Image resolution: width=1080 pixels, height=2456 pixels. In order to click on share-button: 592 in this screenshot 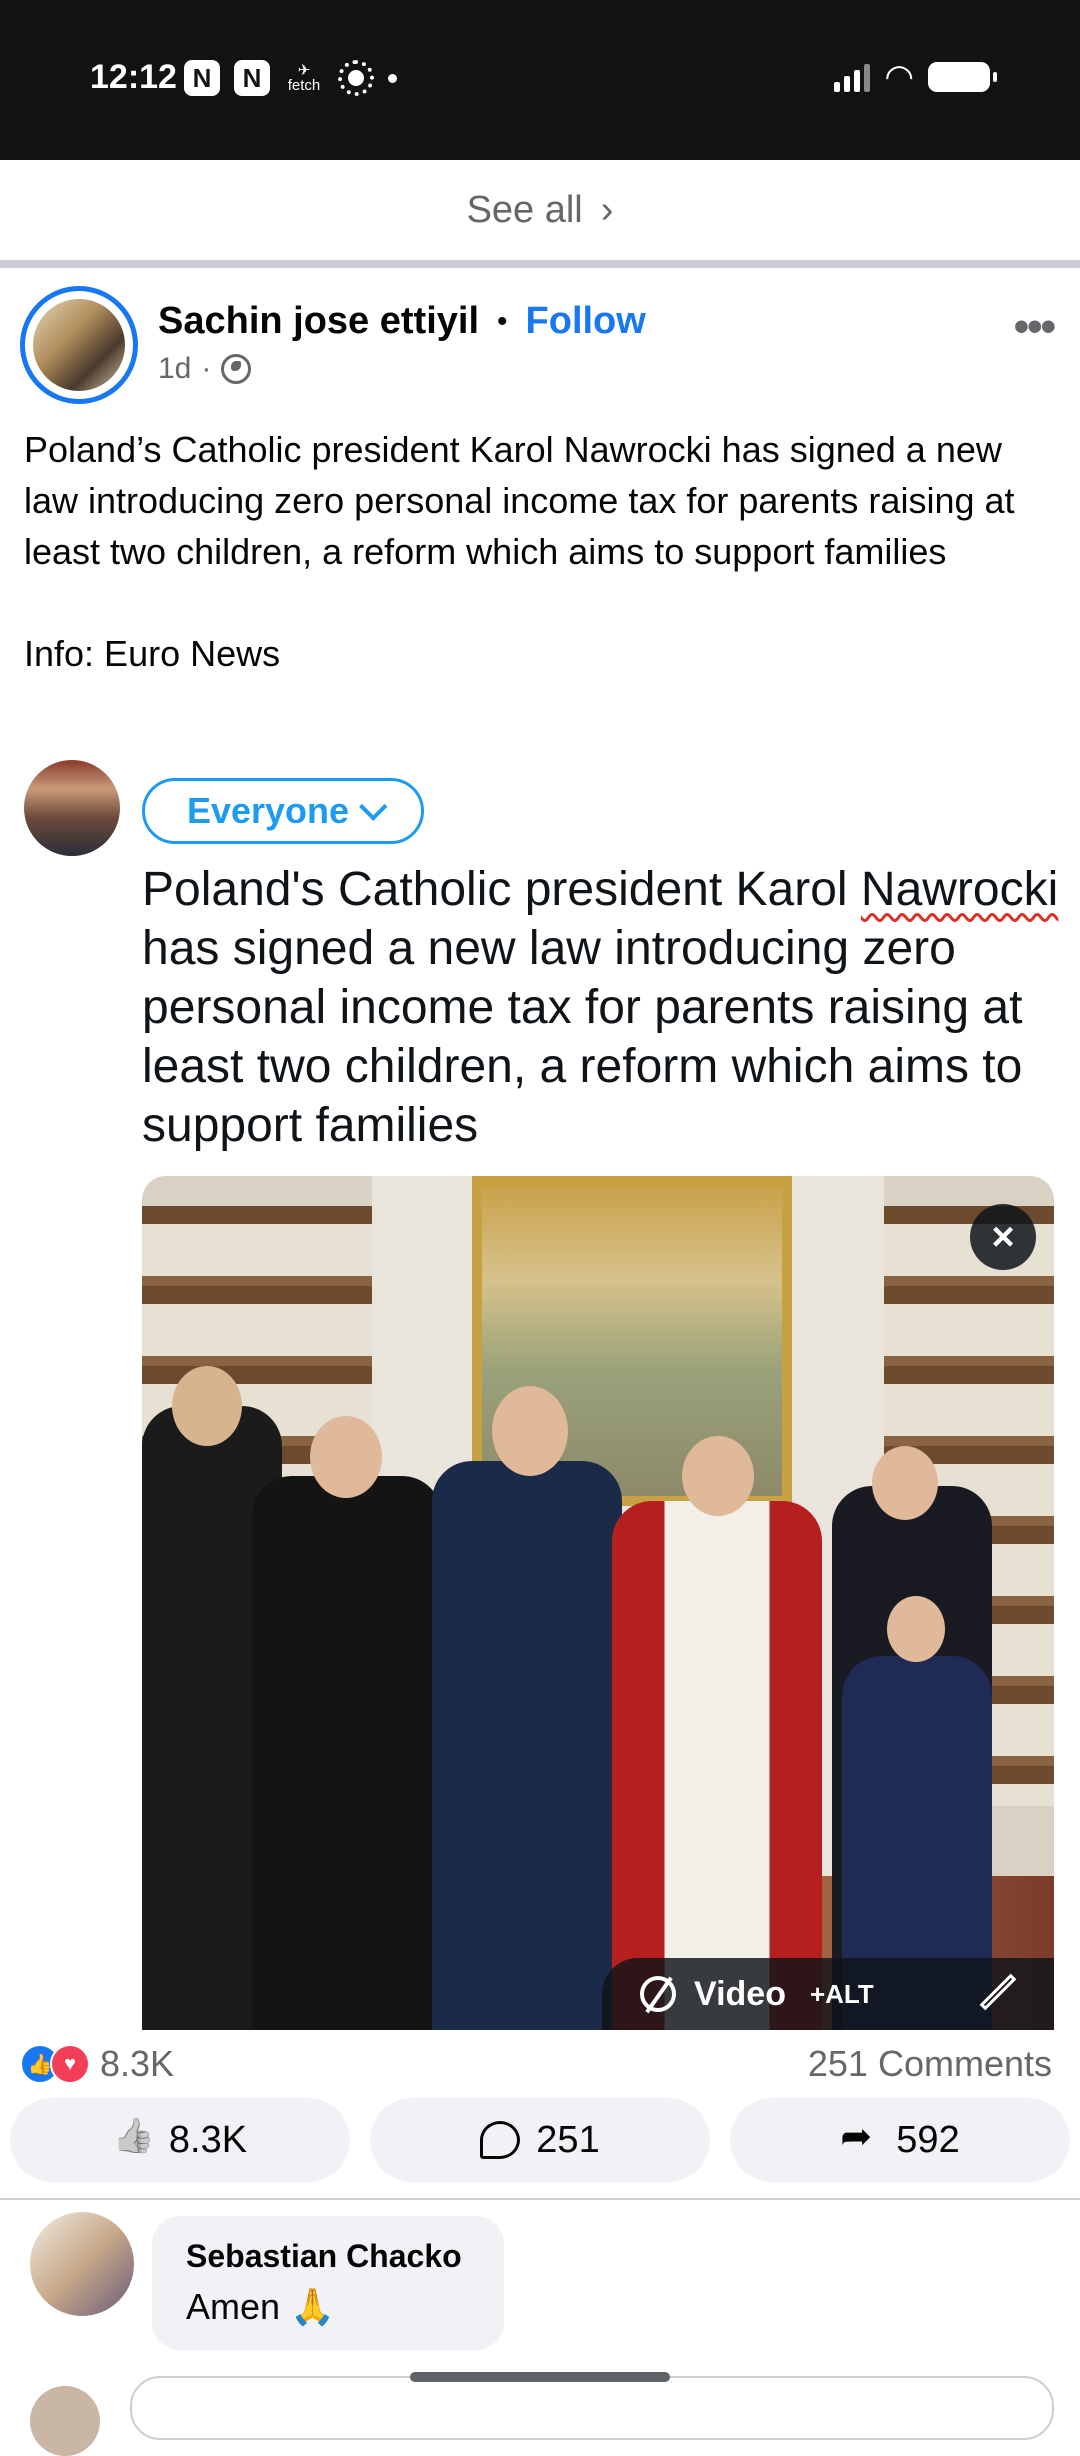, I will do `click(900, 2140)`.